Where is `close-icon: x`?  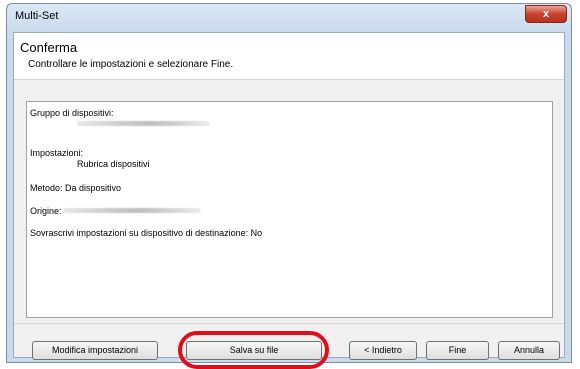 close-icon: x is located at coordinates (546, 14).